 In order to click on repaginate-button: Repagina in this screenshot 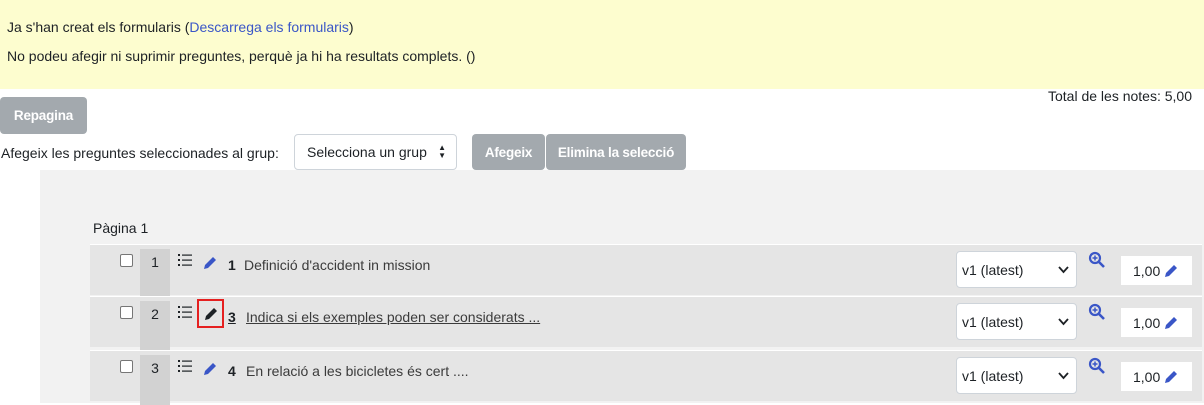, I will do `click(43, 115)`.